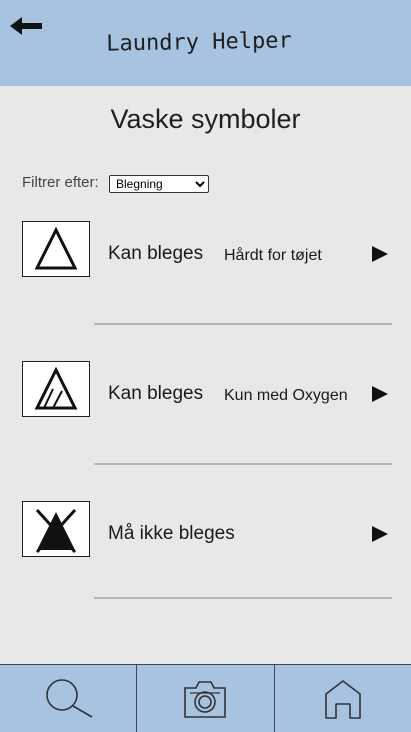  I want to click on bleach-triangle-icon, so click(56, 248).